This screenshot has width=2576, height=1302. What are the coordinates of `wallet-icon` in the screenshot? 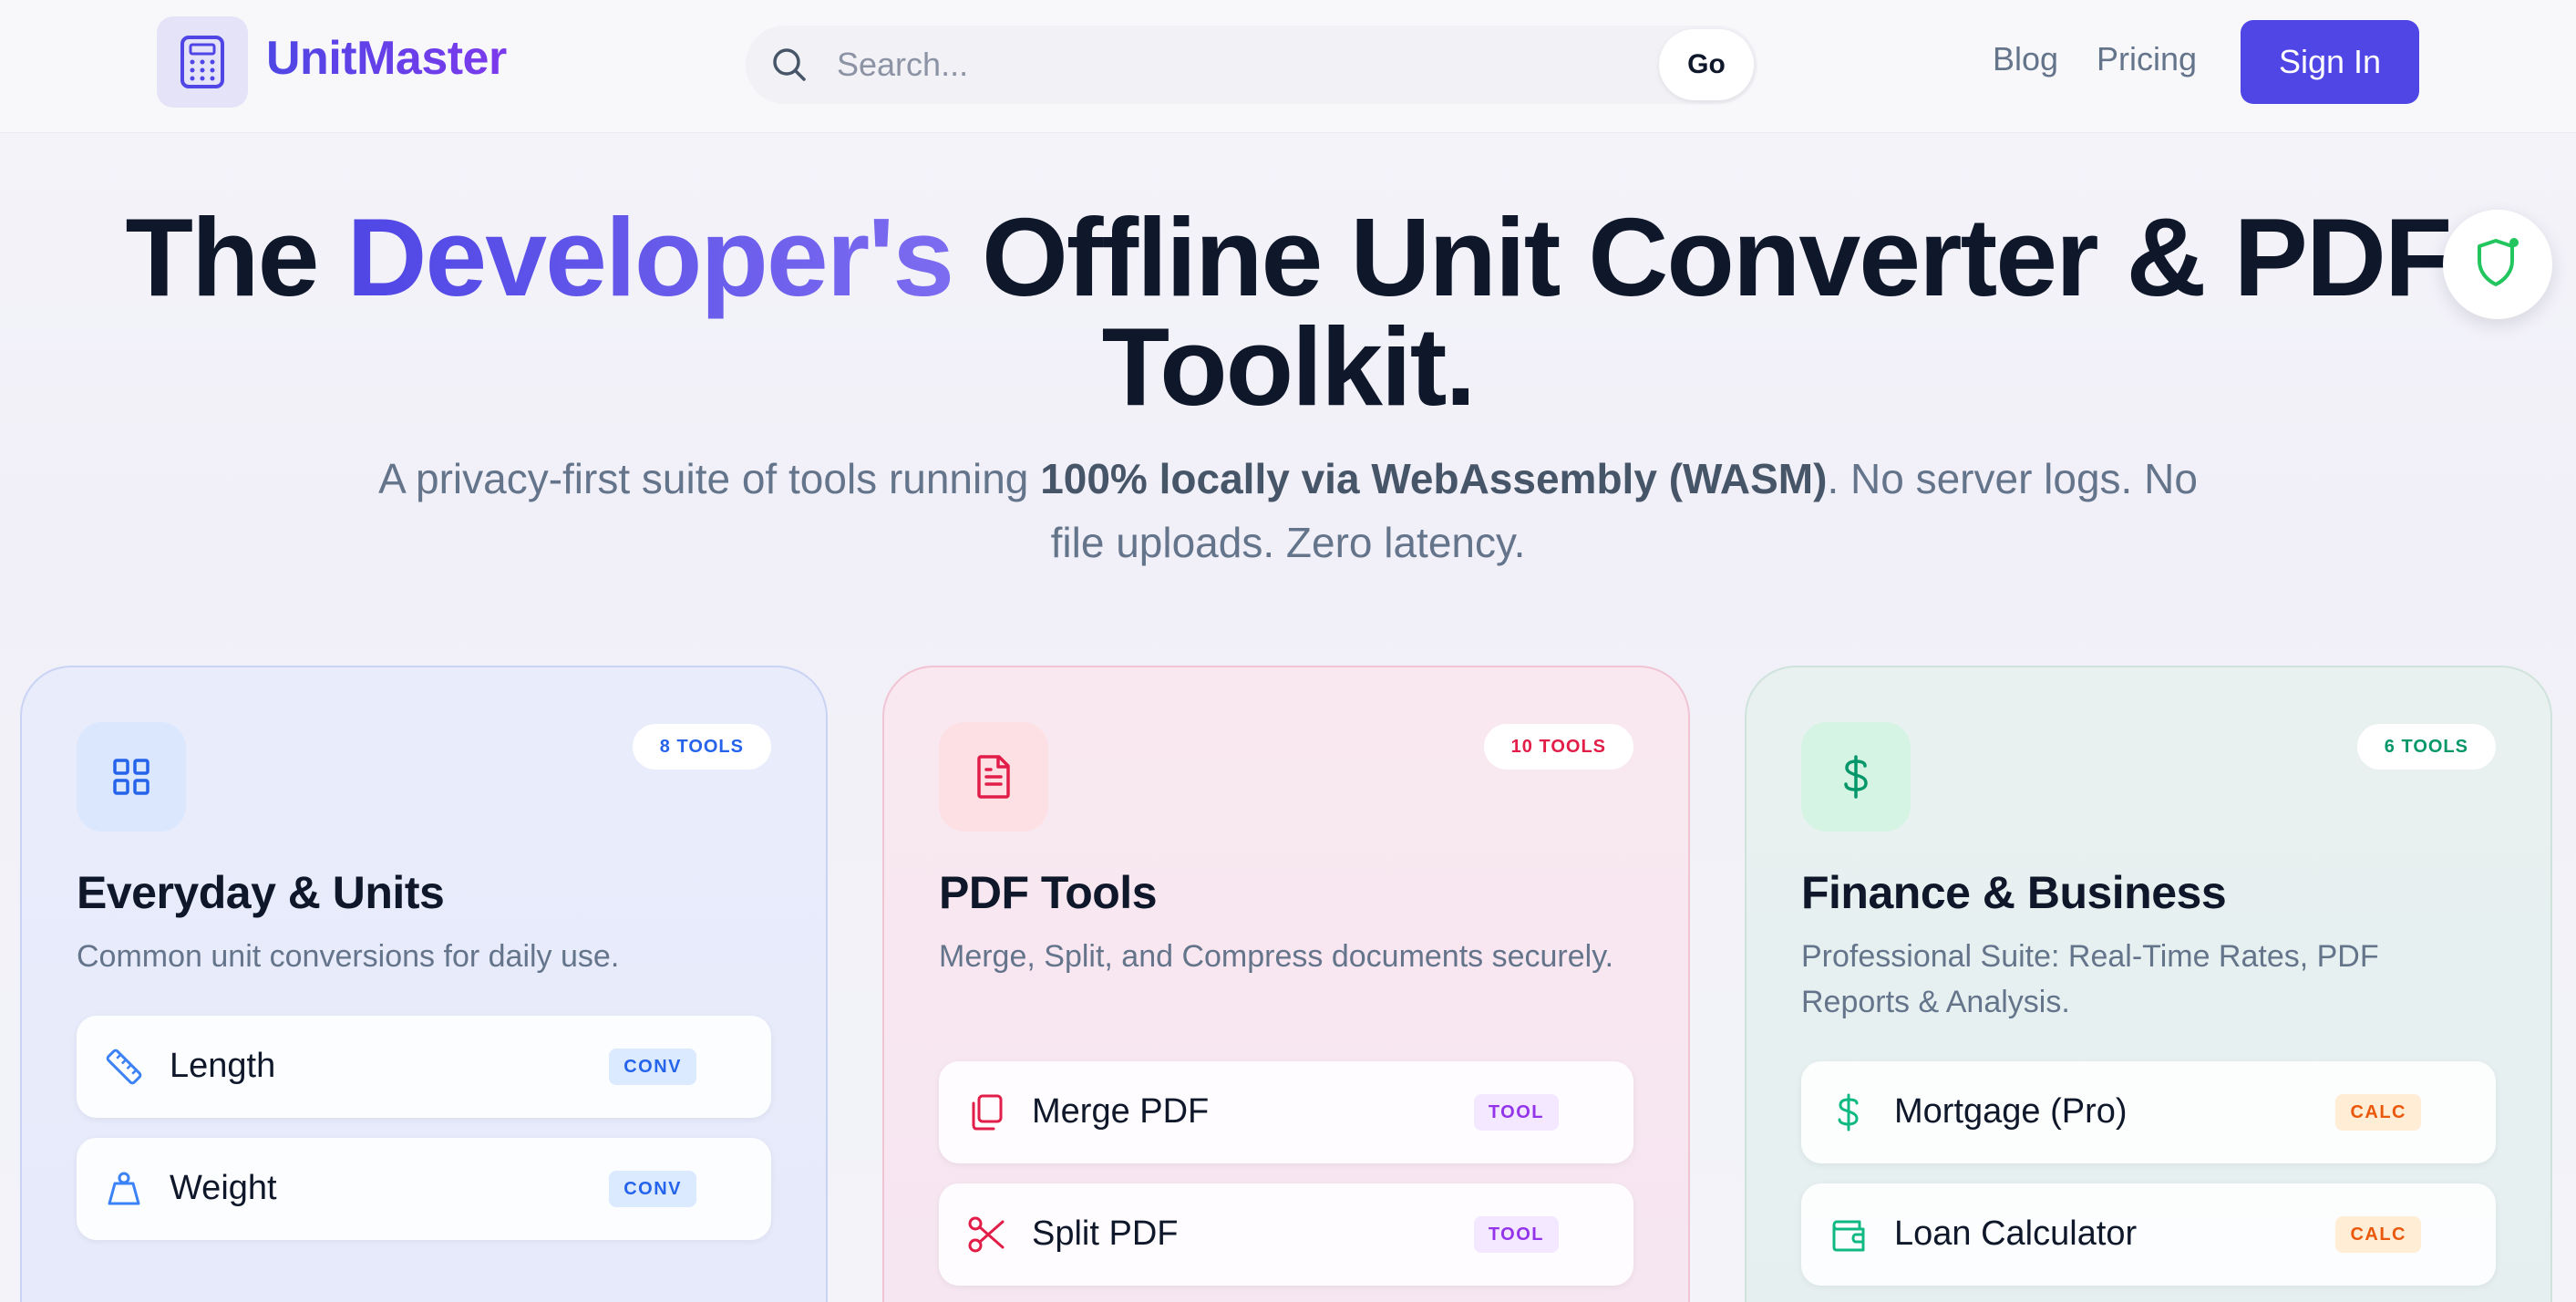 It's located at (1849, 1234).